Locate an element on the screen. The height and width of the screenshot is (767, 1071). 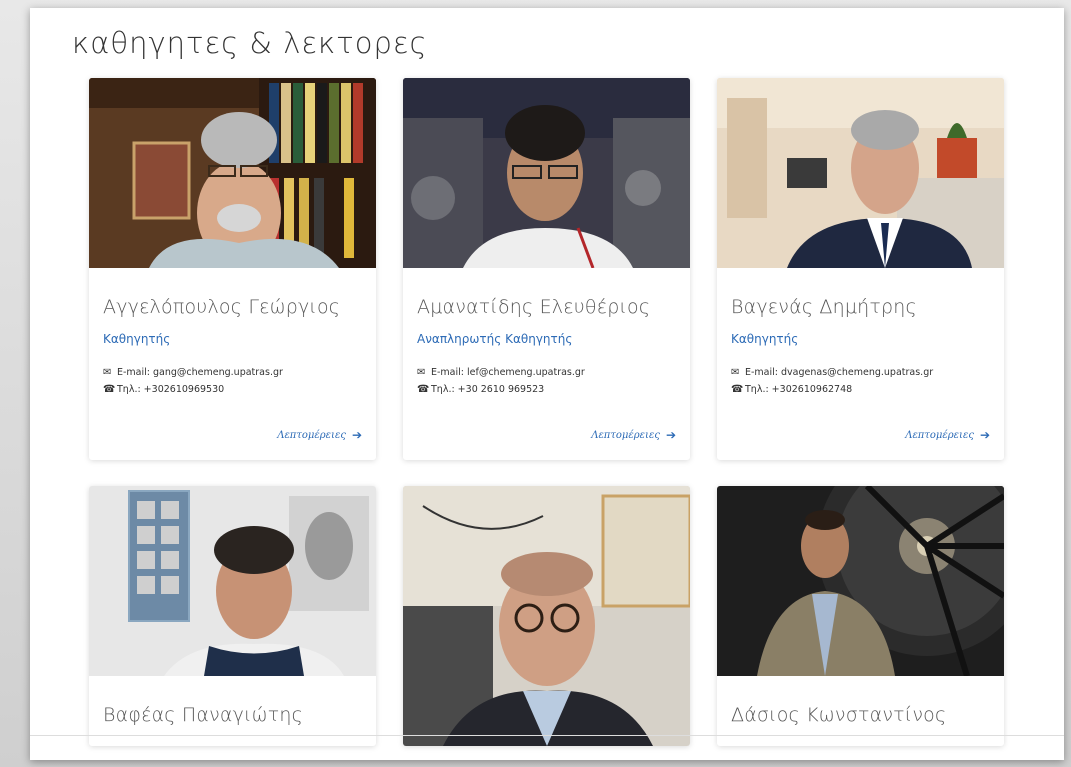
faculty-name: Δάσιος Κωνσταντίνος is located at coordinates (839, 715).